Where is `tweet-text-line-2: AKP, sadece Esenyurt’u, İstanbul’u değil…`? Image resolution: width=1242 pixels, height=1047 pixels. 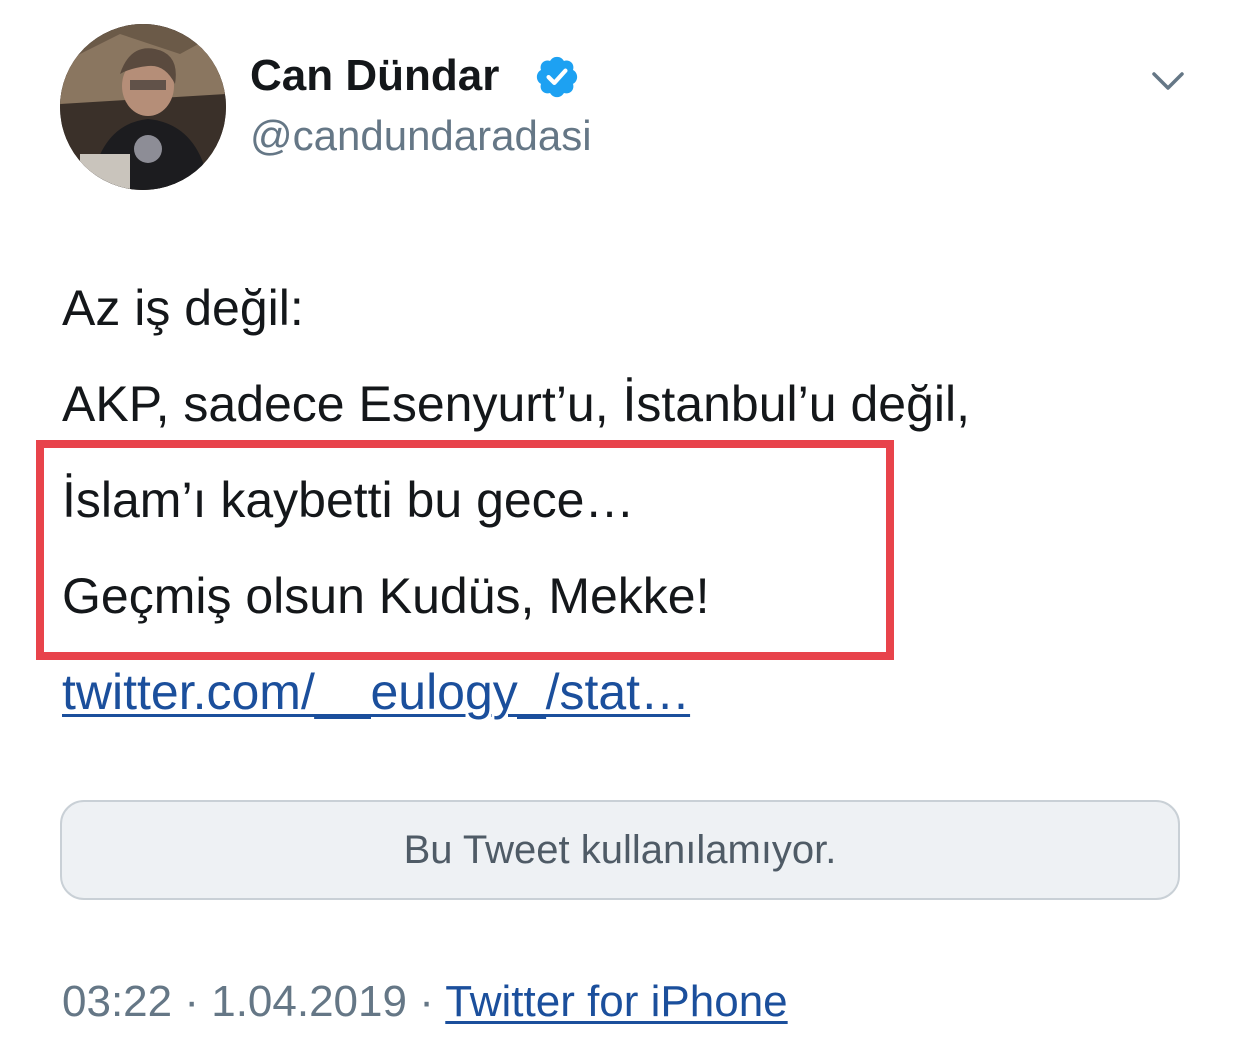 tweet-text-line-2: AKP, sadece Esenyurt’u, İstanbul’u değil… is located at coordinates (516, 404).